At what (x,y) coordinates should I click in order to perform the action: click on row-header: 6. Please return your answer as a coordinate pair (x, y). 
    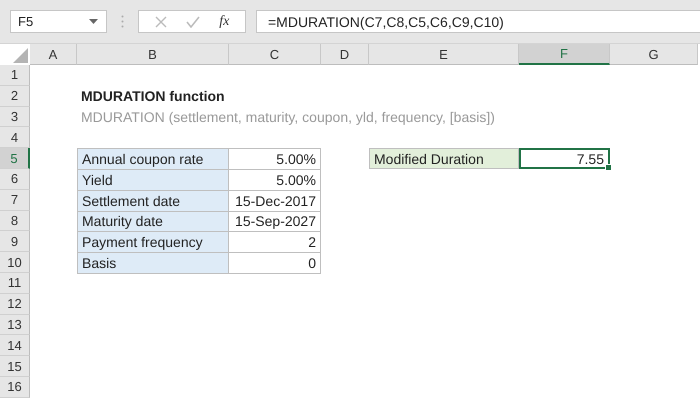
    Looking at the image, I should click on (15, 179).